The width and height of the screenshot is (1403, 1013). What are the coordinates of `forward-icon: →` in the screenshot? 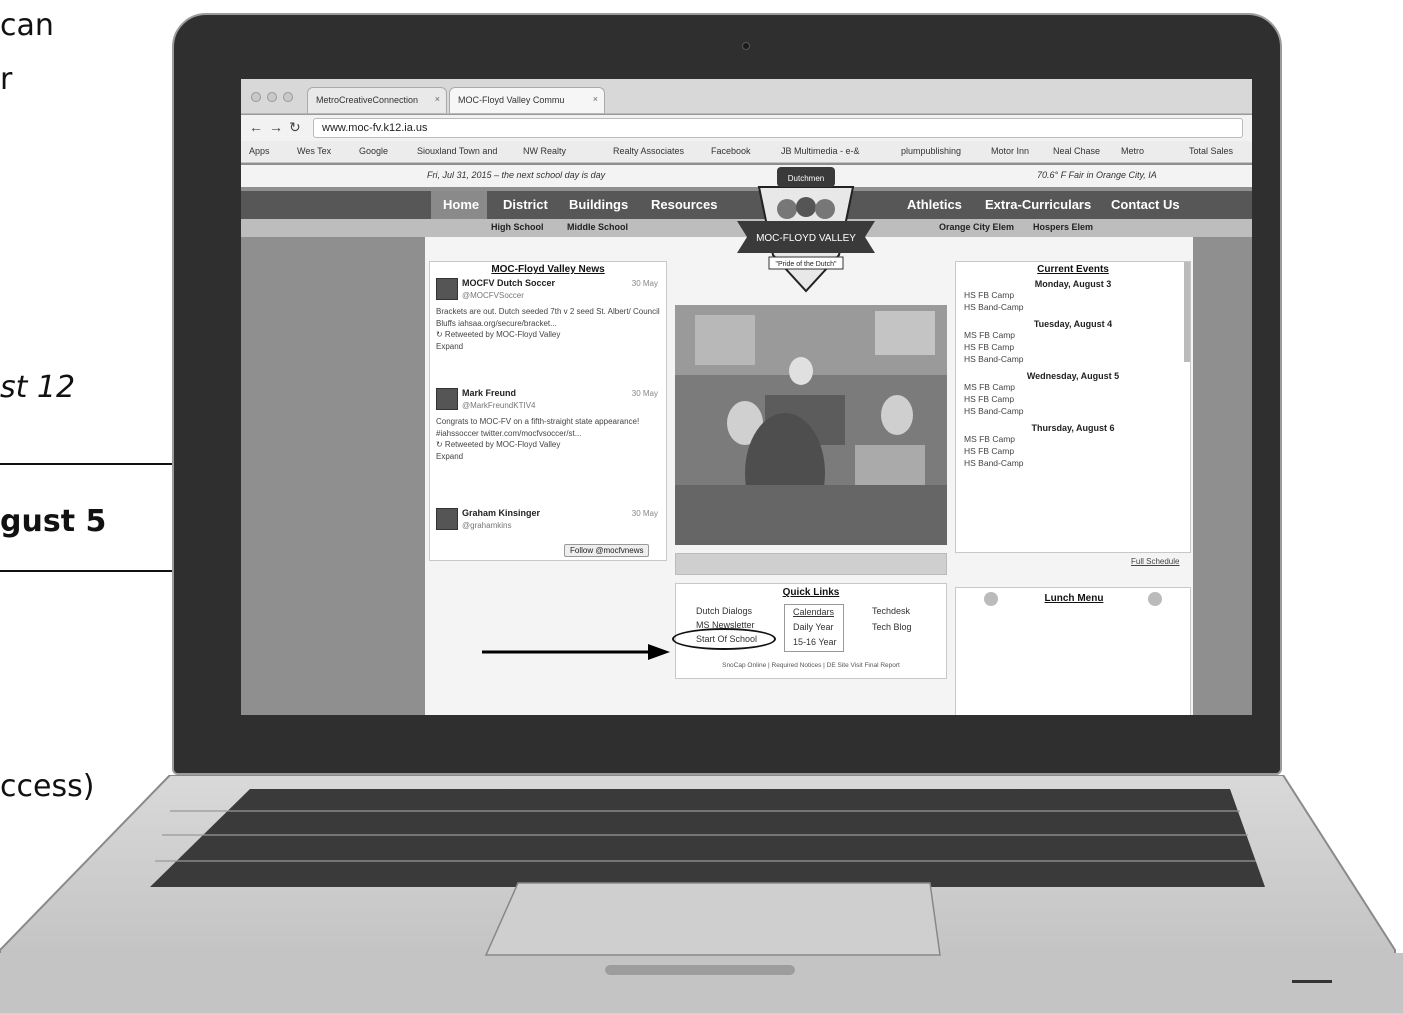 It's located at (276, 127).